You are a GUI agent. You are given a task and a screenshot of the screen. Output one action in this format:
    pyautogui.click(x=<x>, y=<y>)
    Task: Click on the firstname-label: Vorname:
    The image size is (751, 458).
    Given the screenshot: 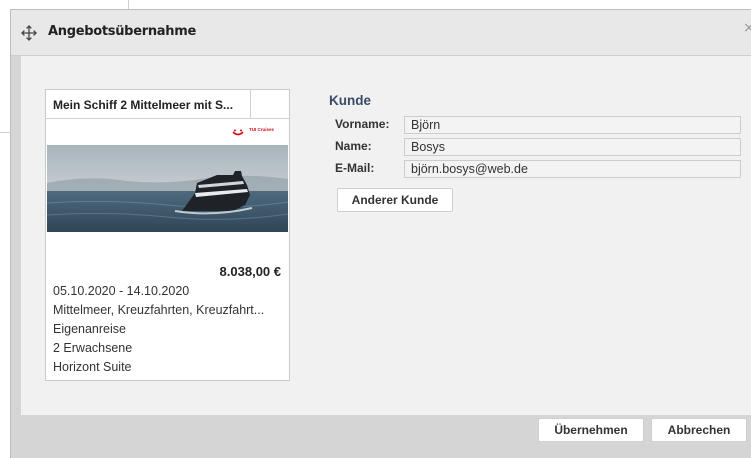 What is the action you would take?
    pyautogui.click(x=362, y=124)
    